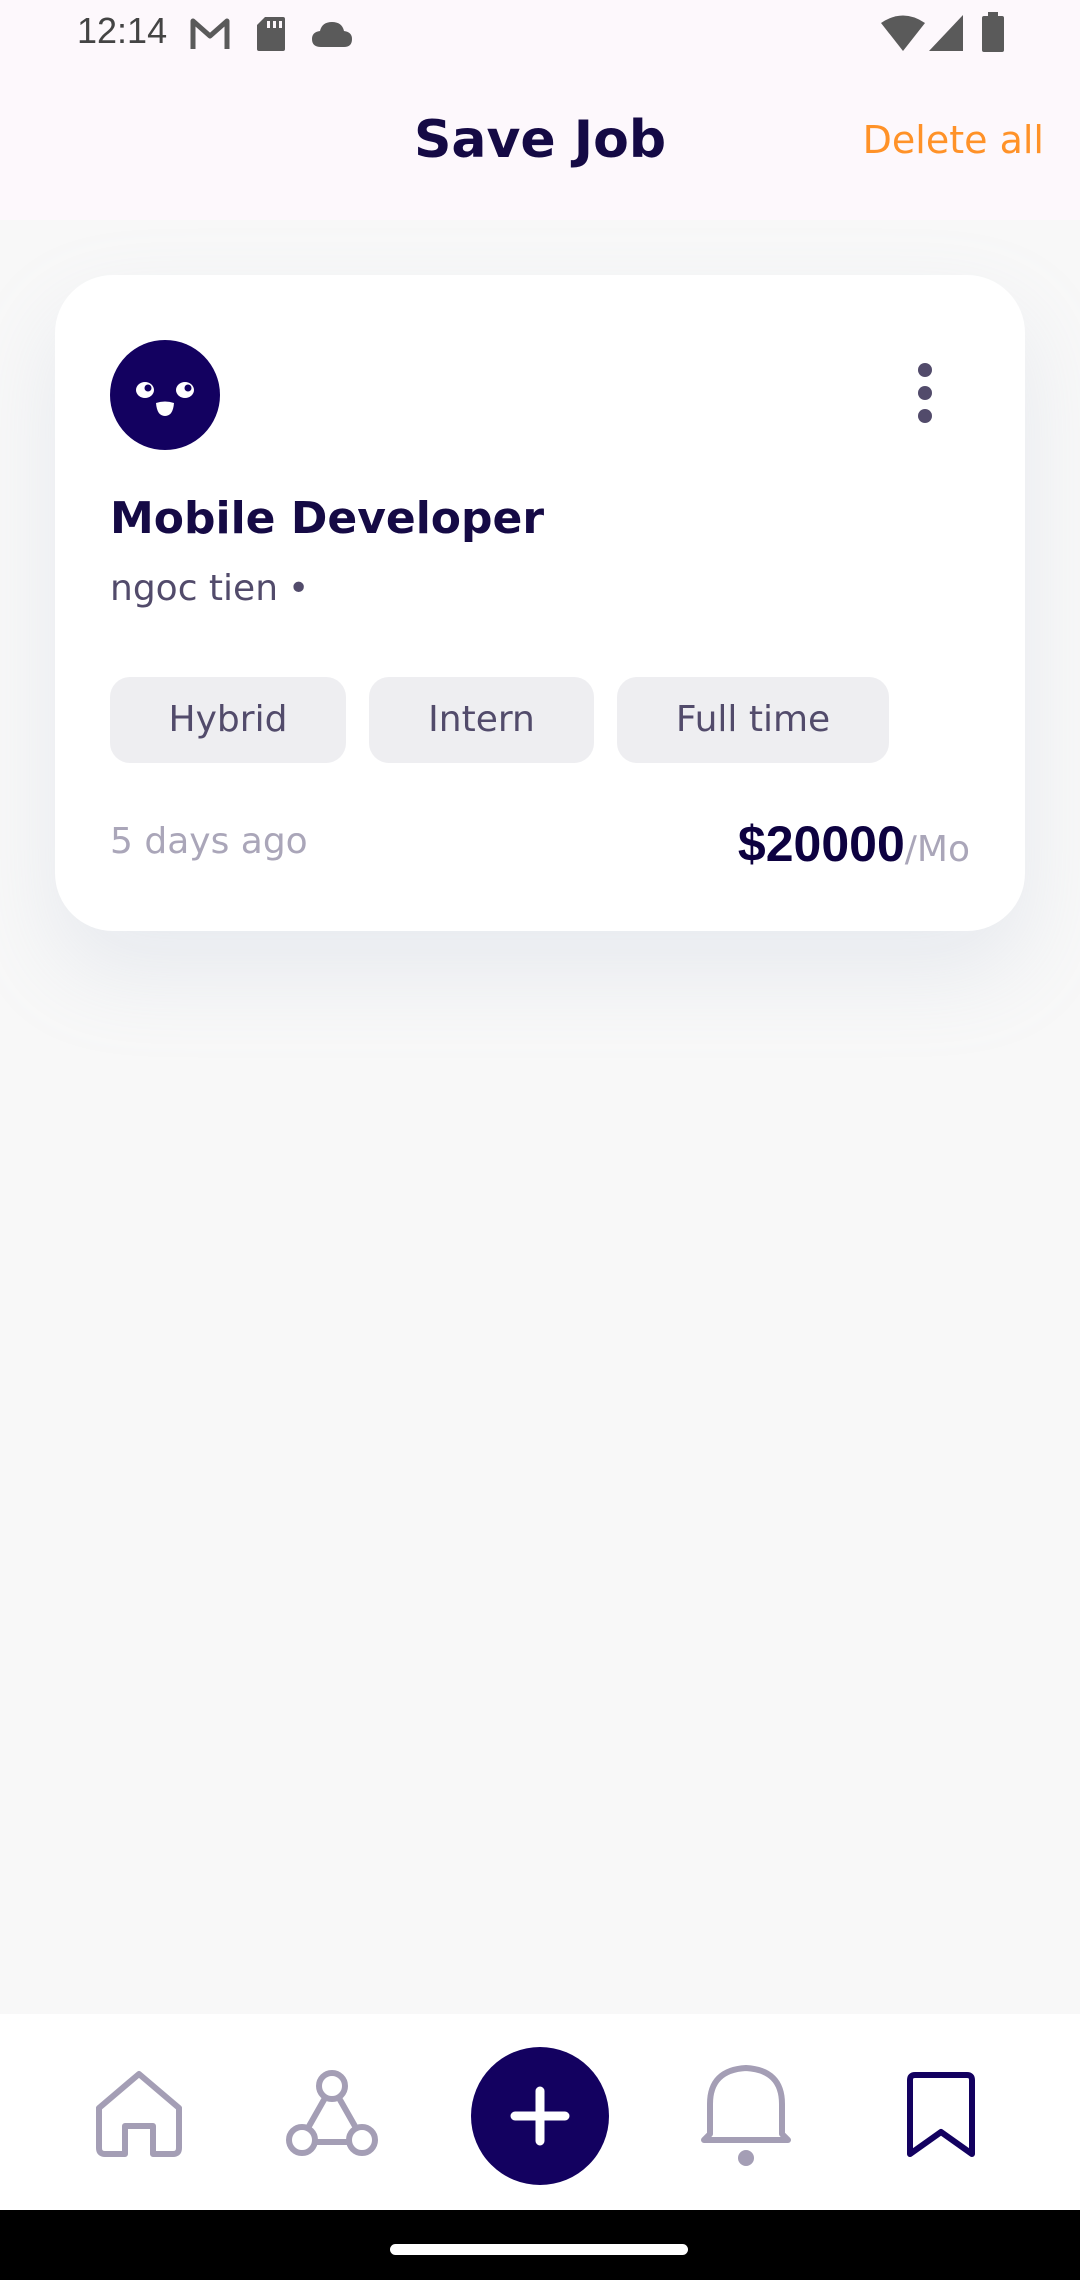  Describe the element at coordinates (194, 588) in the screenshot. I see `company-name-text: ngoc tien` at that location.